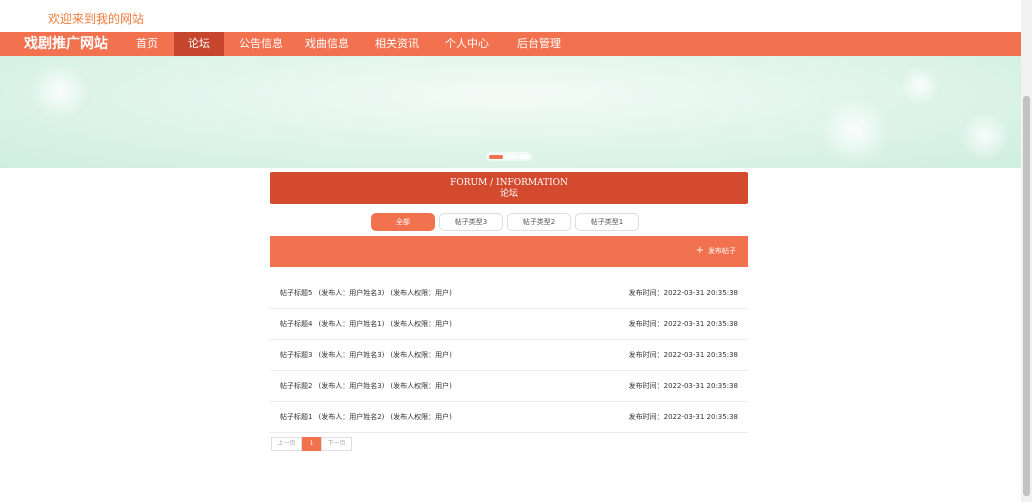 The height and width of the screenshot is (502, 1032). What do you see at coordinates (471, 222) in the screenshot?
I see `tab-type-3: 帖子类型3` at bounding box center [471, 222].